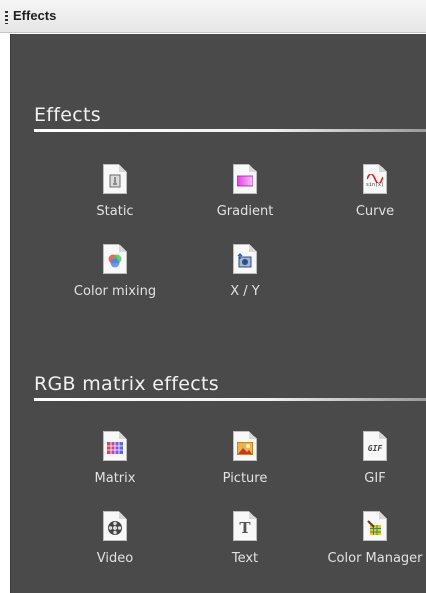 This screenshot has width=426, height=593. I want to click on effect-video: Video, so click(115, 538).